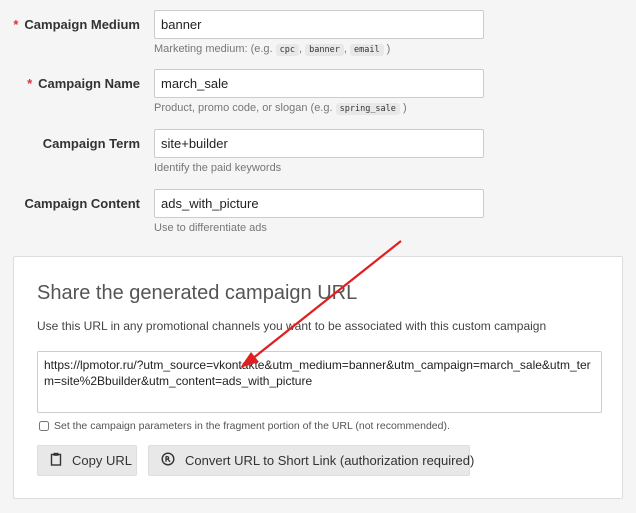 The height and width of the screenshot is (513, 636). What do you see at coordinates (366, 50) in the screenshot?
I see `help-code-email: email` at bounding box center [366, 50].